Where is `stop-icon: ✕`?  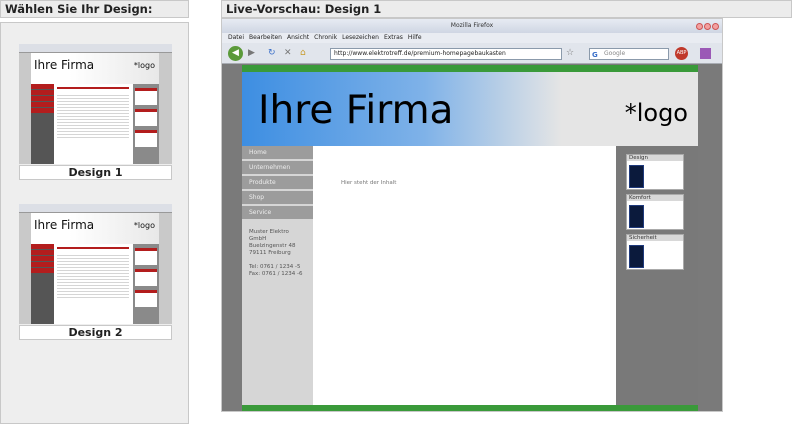
stop-icon: ✕ is located at coordinates (288, 53).